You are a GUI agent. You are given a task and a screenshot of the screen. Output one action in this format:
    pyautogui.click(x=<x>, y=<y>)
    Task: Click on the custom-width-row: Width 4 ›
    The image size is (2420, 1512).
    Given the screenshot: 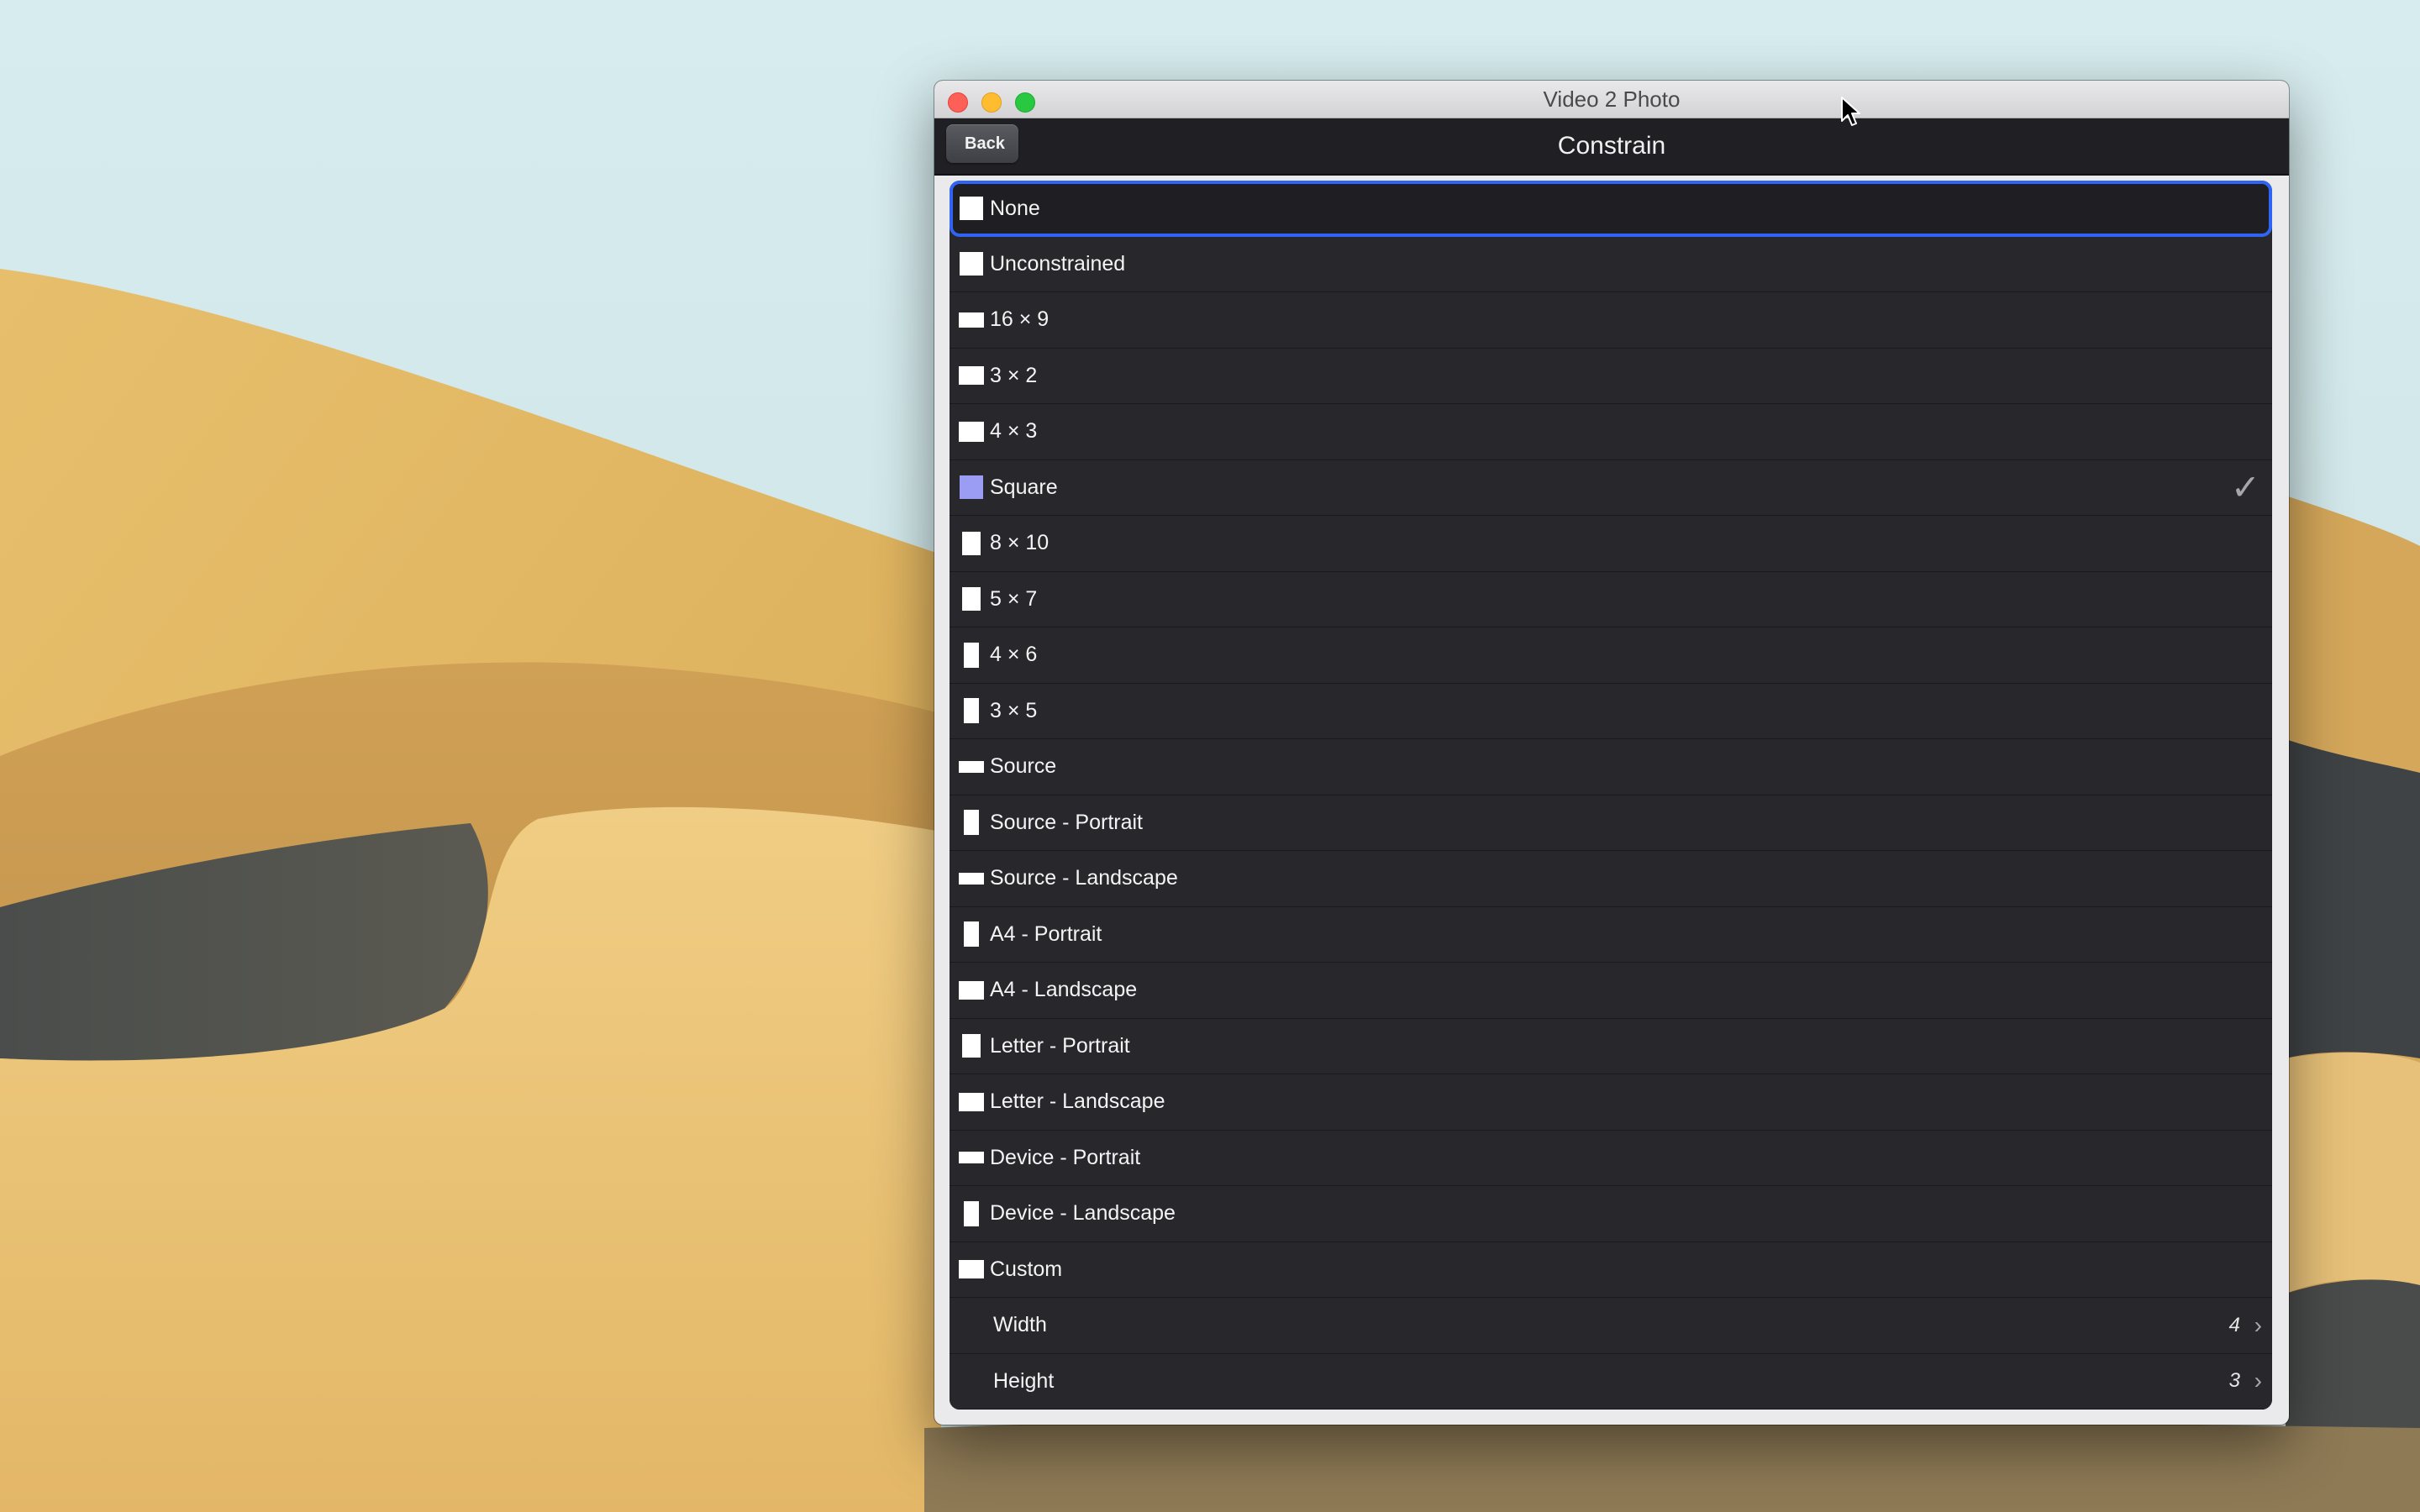 What is the action you would take?
    pyautogui.click(x=1611, y=1326)
    